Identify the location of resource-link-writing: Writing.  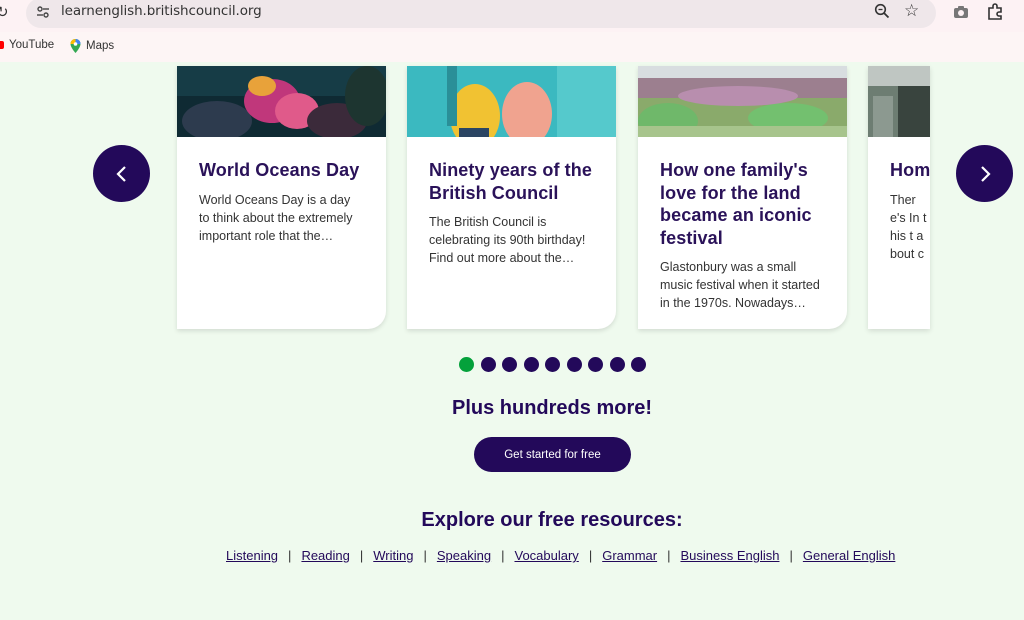
(393, 555).